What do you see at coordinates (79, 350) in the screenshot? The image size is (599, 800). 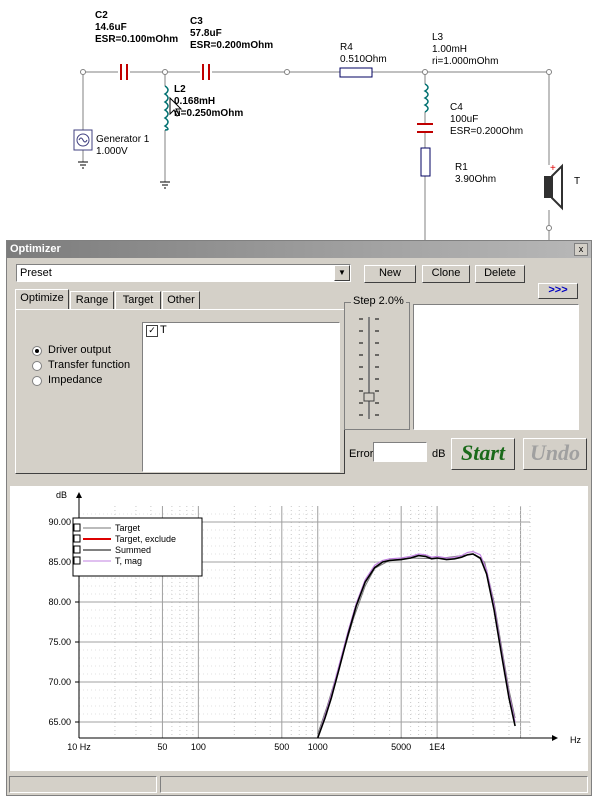 I see `radio-driver-output-label: Driver output` at bounding box center [79, 350].